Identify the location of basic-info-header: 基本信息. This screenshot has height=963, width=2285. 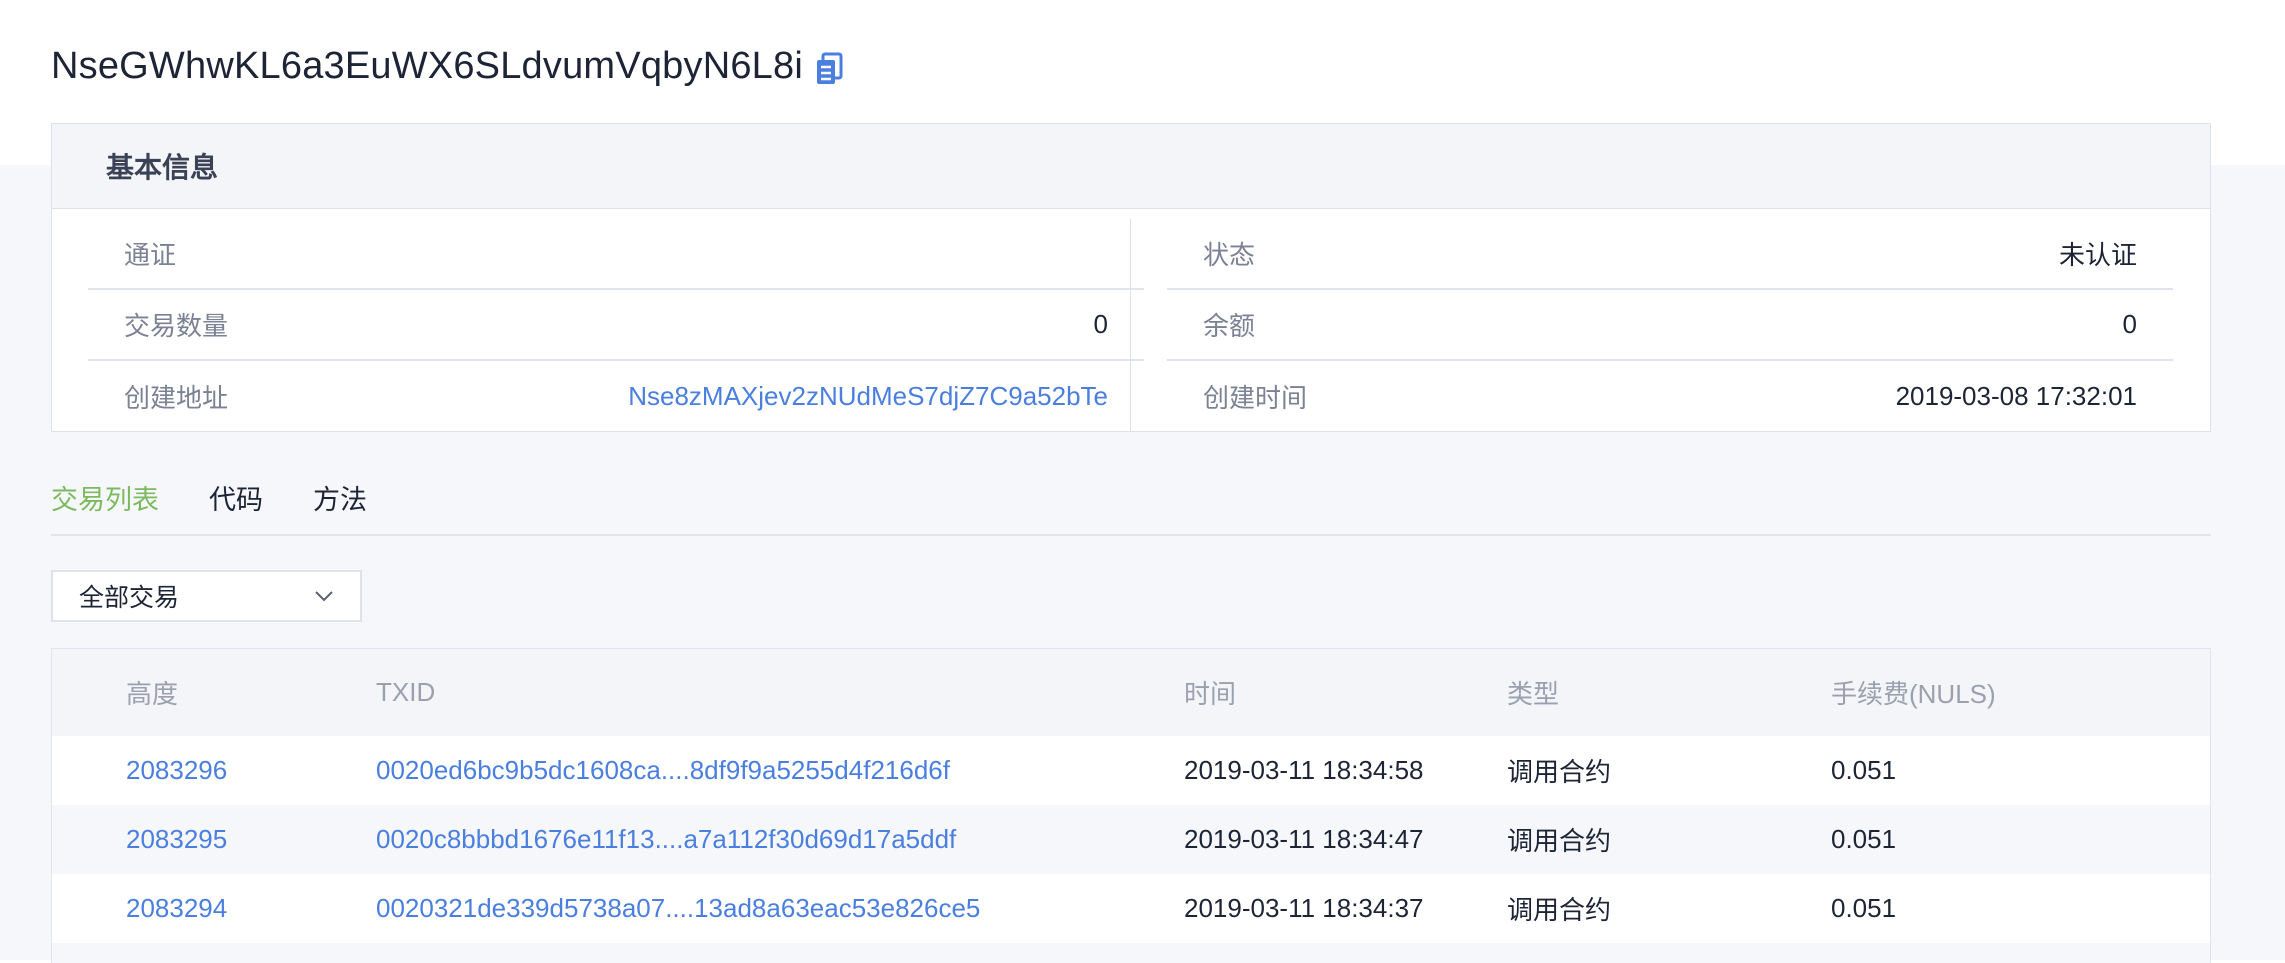
(1131, 166).